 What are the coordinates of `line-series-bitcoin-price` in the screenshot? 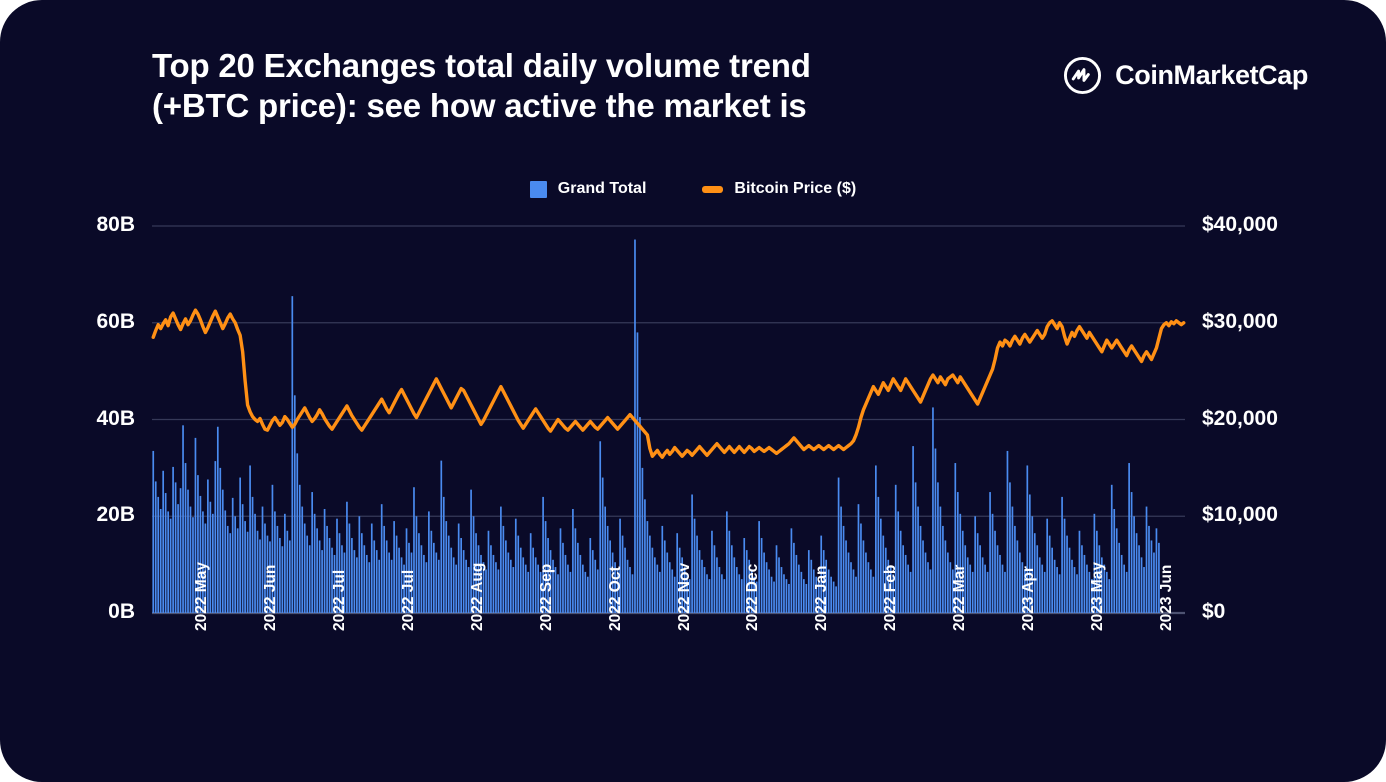 It's located at (668, 383).